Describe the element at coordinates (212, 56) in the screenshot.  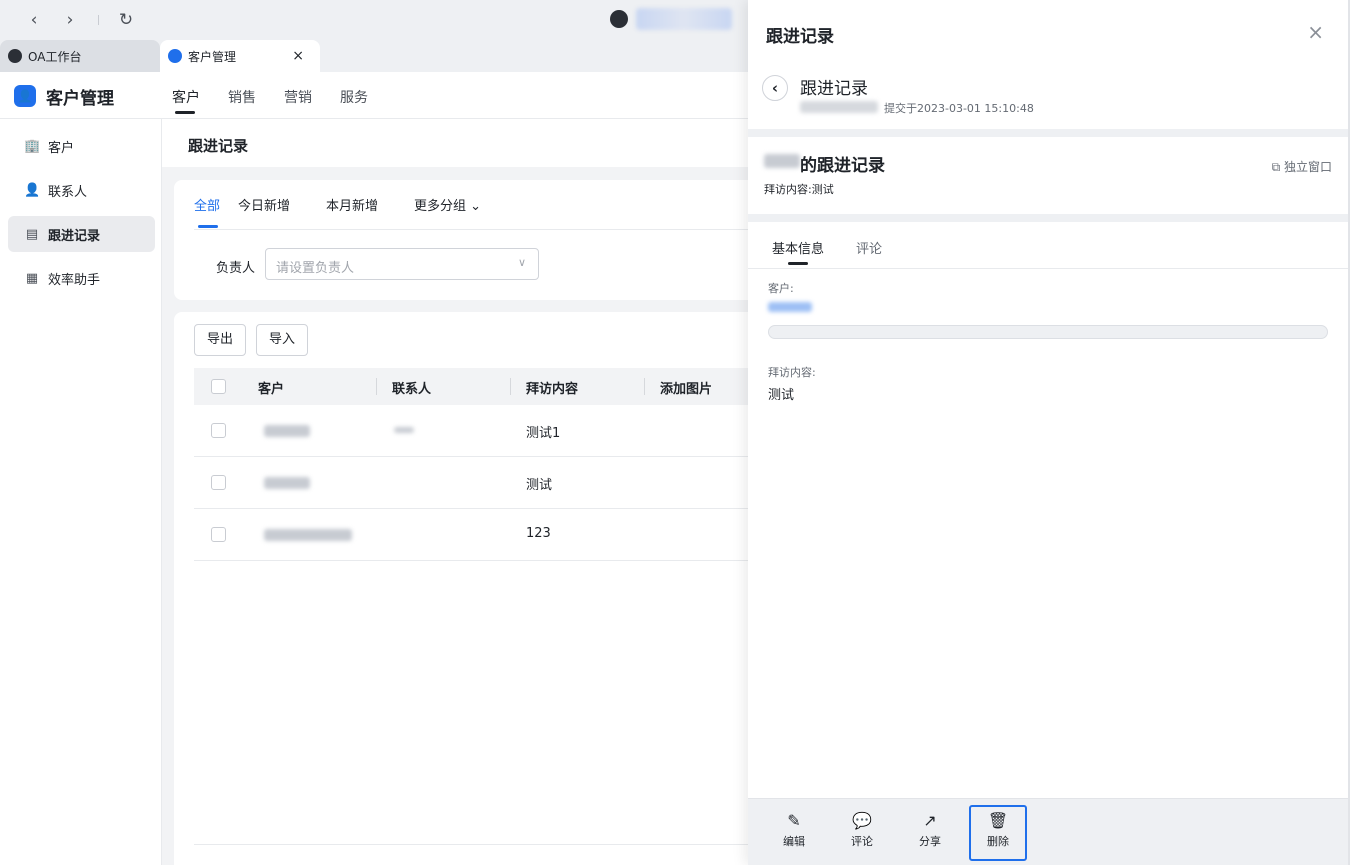
I see `tab-label: 客户管理` at that location.